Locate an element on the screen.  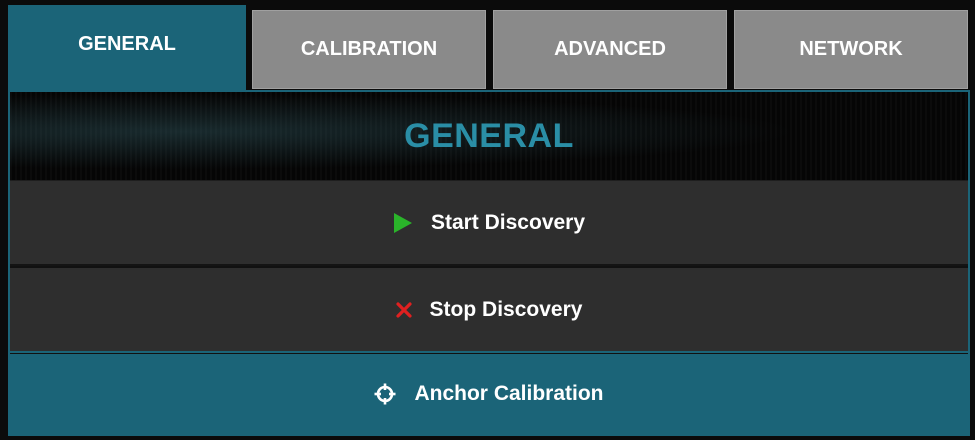
stop-discovery-label: Stop Discovery is located at coordinates (506, 309).